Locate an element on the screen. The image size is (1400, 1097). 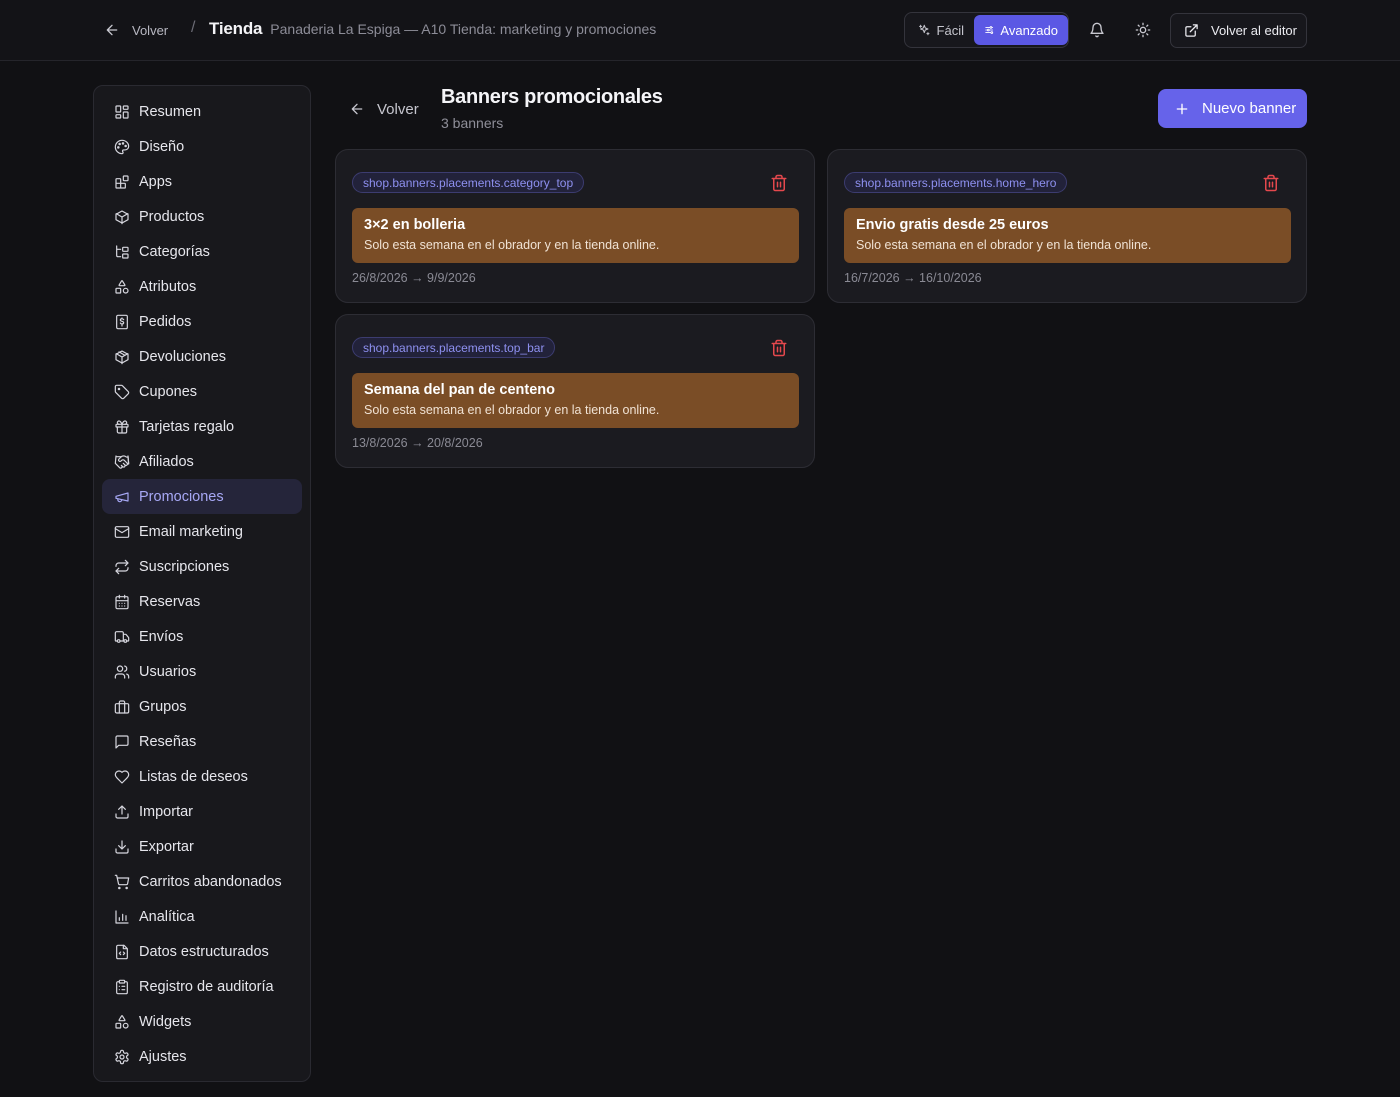
sidebar-item-label: Usuarios is located at coordinates (168, 671).